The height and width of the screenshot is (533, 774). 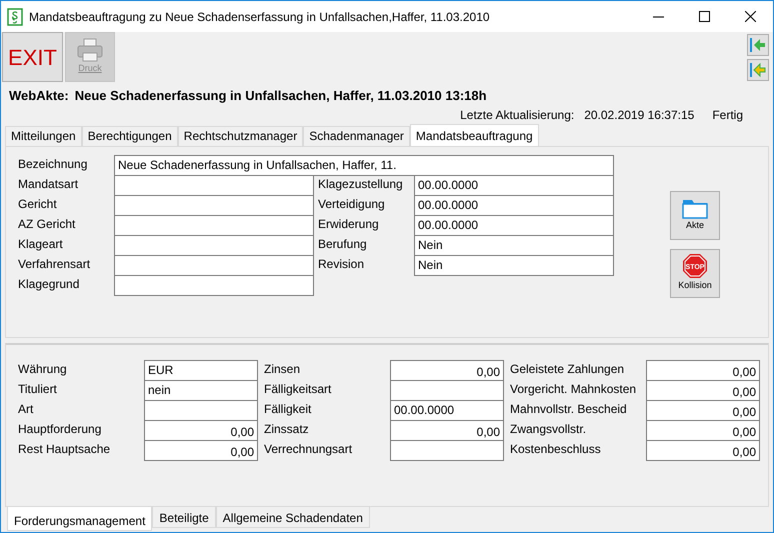 What do you see at coordinates (360, 184) in the screenshot?
I see `field-label: Klagezustellung` at bounding box center [360, 184].